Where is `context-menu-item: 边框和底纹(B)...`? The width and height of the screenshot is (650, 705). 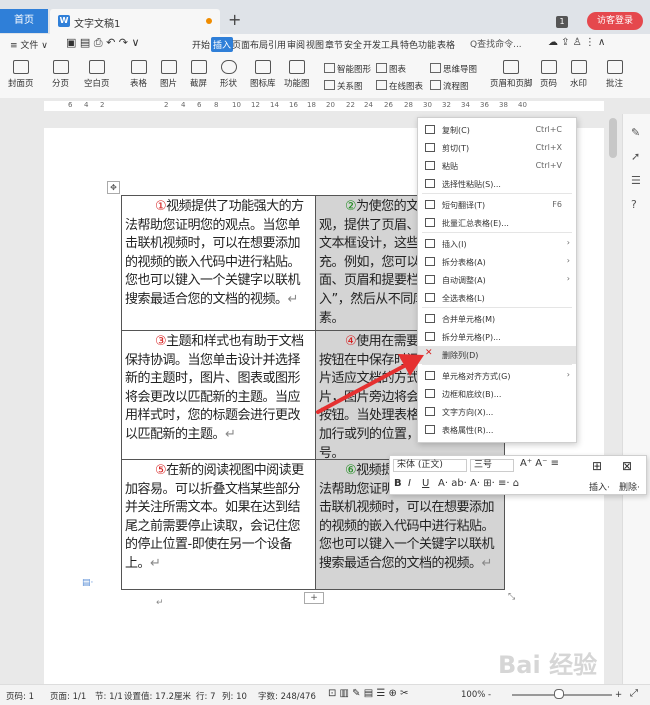
context-menu-item: 边框和底纹(B)... is located at coordinates (497, 394).